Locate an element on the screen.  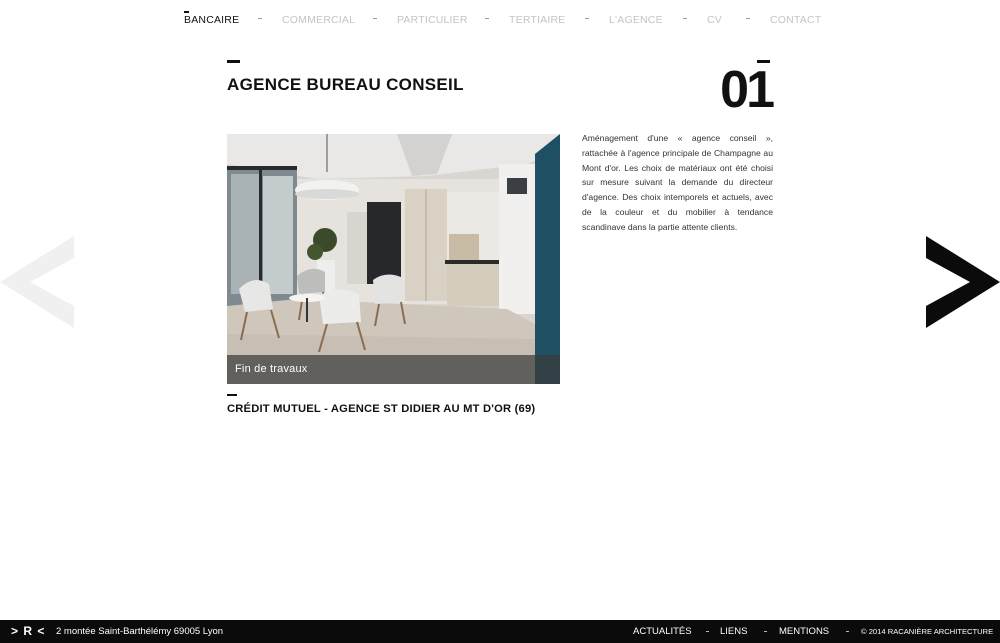
photo-caption-bar: Fin de travaux is located at coordinates (393, 369).